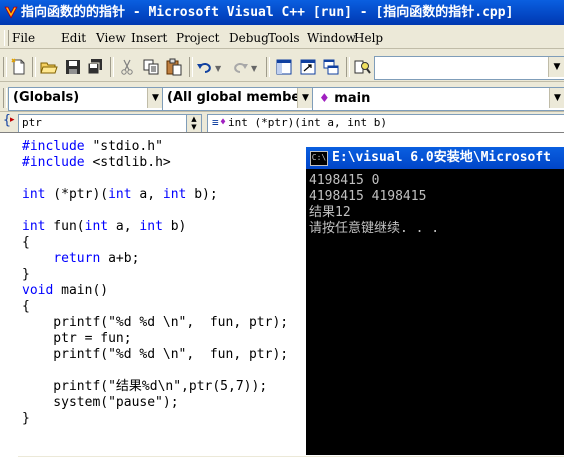 This screenshot has width=564, height=457. I want to click on save-all-icon, so click(95, 67).